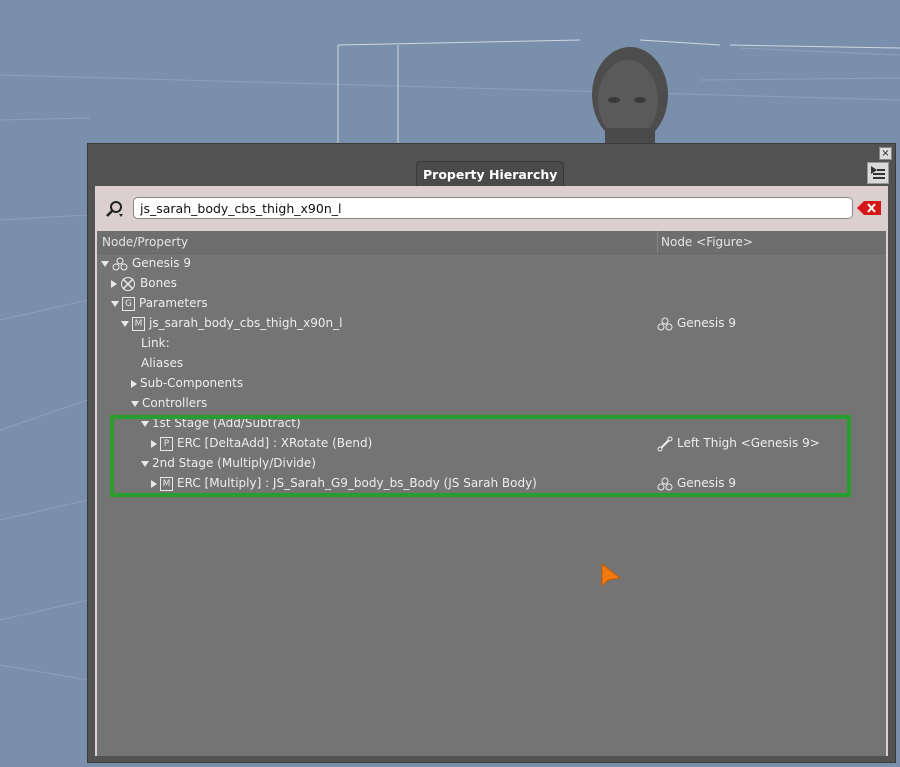 The width and height of the screenshot is (900, 767). I want to click on tree-label: Sub-Components, so click(192, 383).